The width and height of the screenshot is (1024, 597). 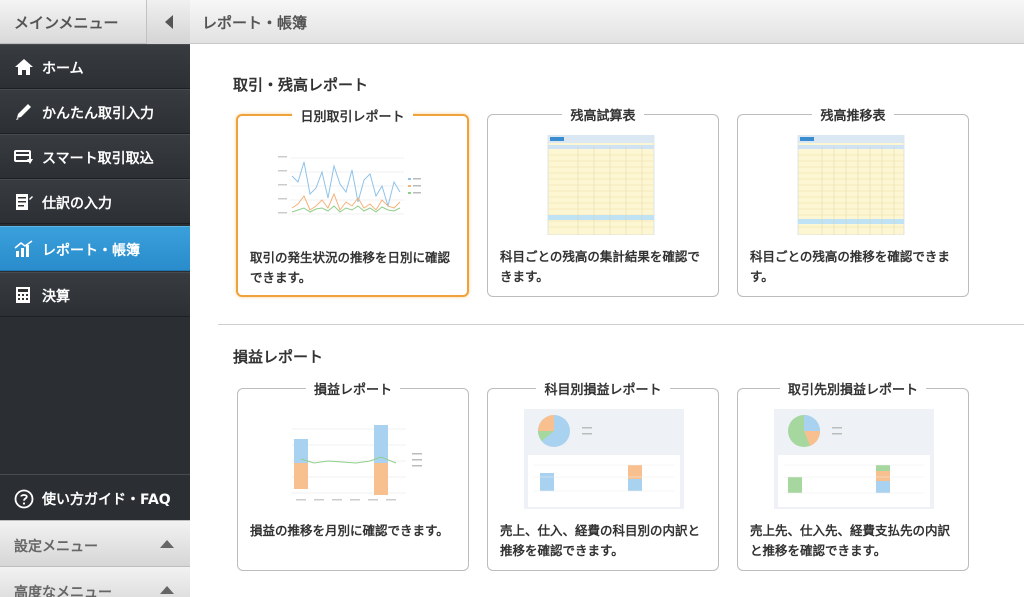 I want to click on card-description: 科目ごとの残高の推移を確認できます。, so click(x=850, y=266).